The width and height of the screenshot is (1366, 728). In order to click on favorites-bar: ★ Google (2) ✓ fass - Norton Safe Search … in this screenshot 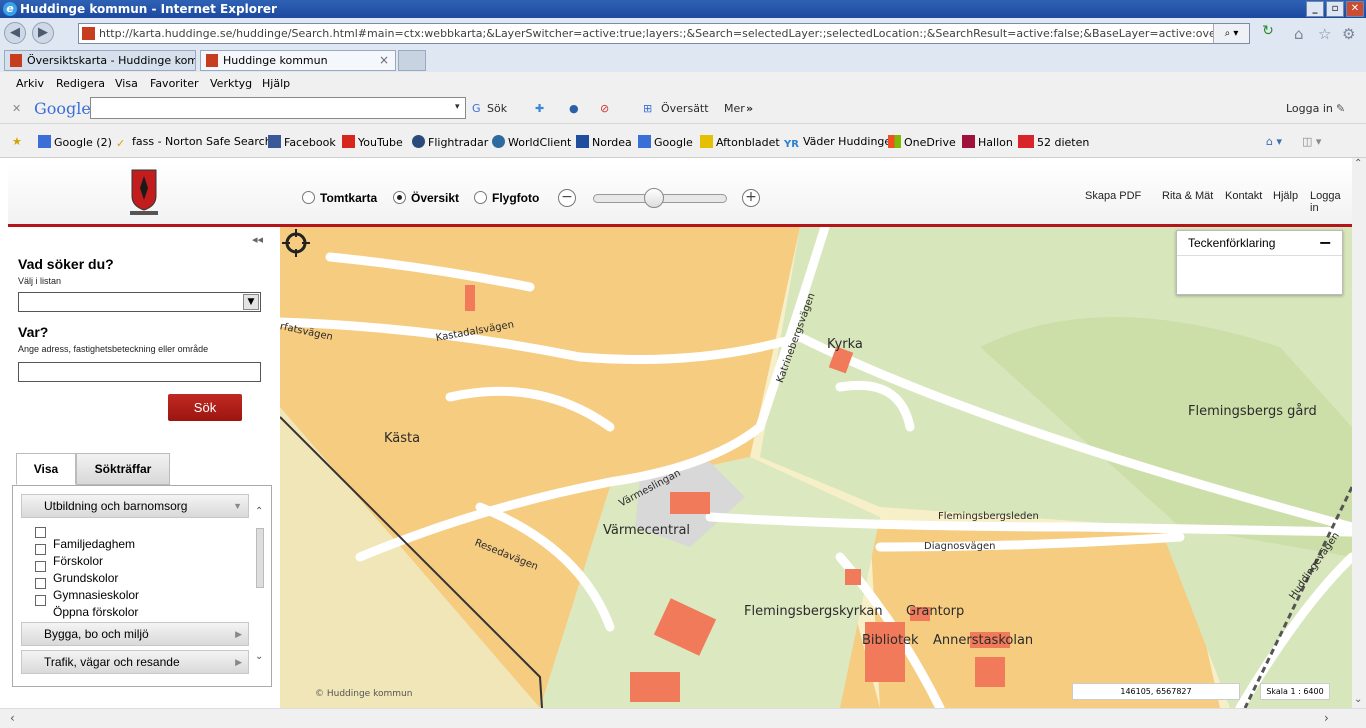, I will do `click(683, 141)`.